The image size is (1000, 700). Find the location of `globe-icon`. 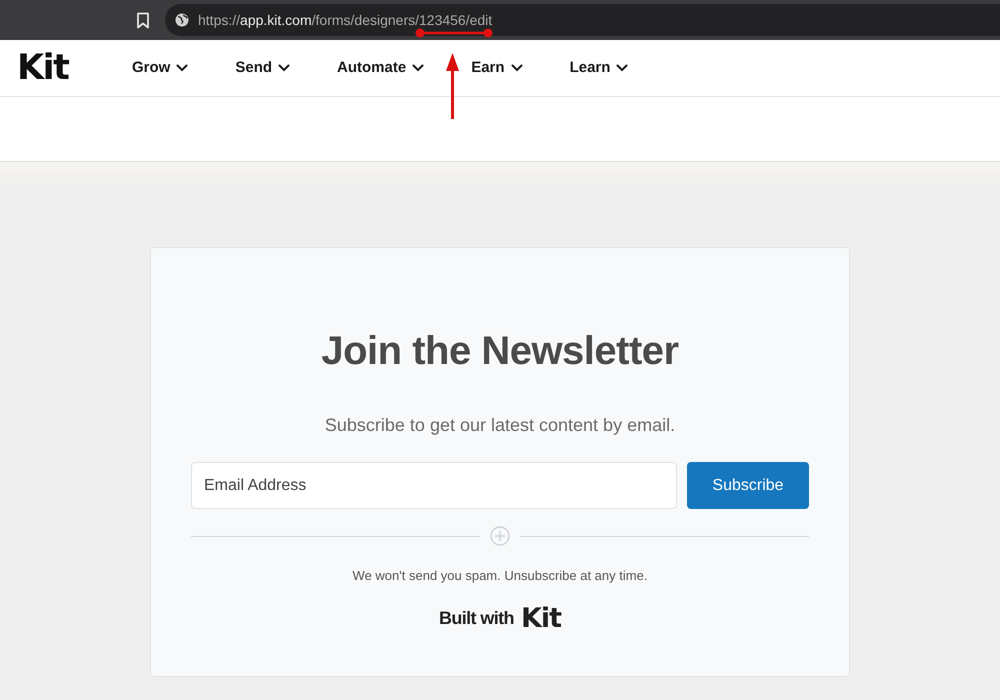

globe-icon is located at coordinates (182, 20).